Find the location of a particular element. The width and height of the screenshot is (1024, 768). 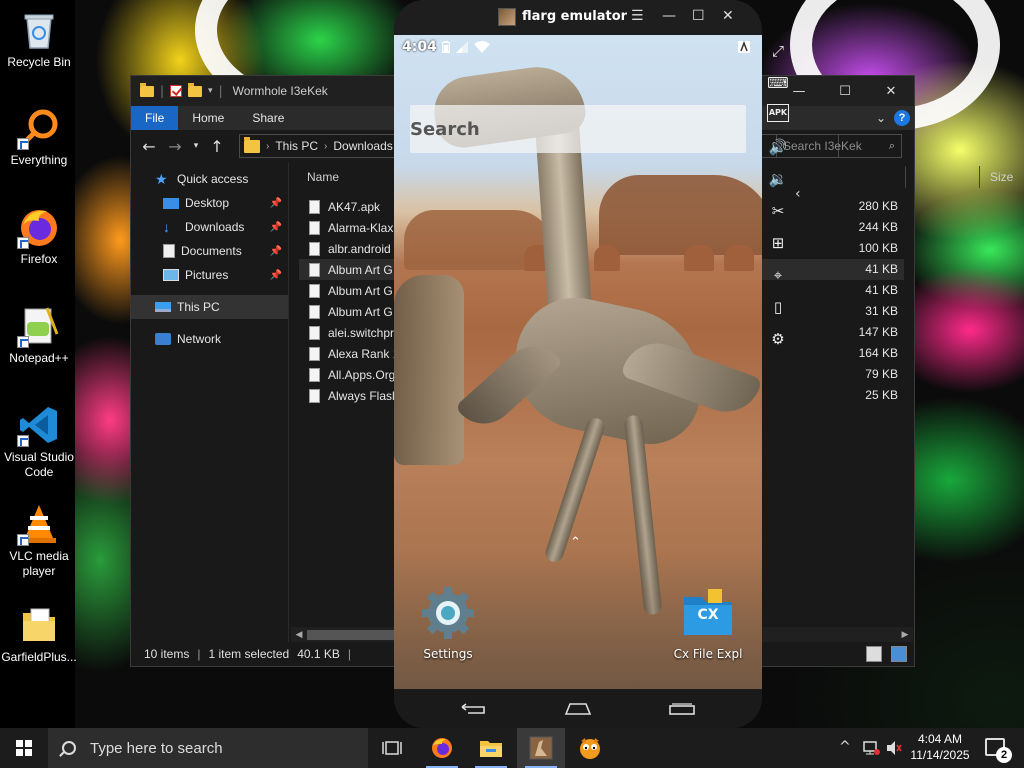

scrollbar-thumb is located at coordinates (353, 635).